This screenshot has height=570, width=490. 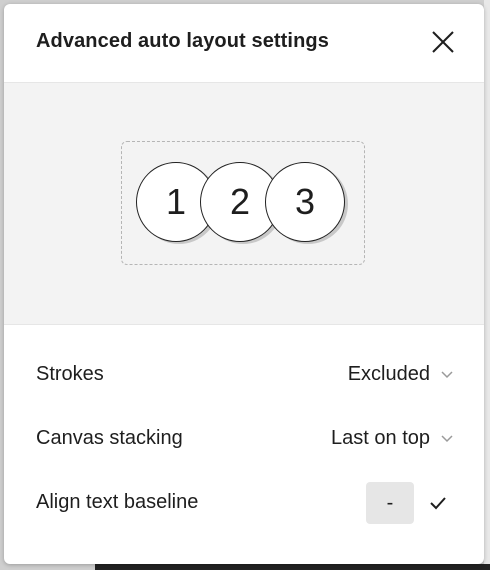 I want to click on dialog-header: Advanced auto layout settings, so click(x=244, y=43).